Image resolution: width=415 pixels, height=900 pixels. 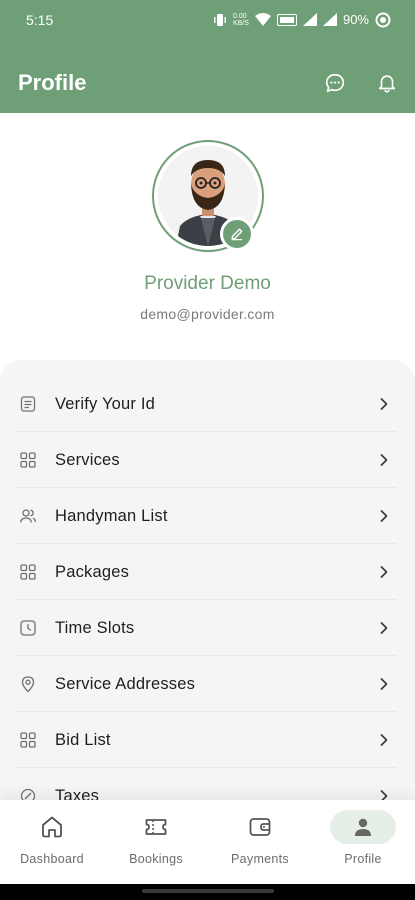 What do you see at coordinates (95, 627) in the screenshot?
I see `menu-item-label: Time Slots` at bounding box center [95, 627].